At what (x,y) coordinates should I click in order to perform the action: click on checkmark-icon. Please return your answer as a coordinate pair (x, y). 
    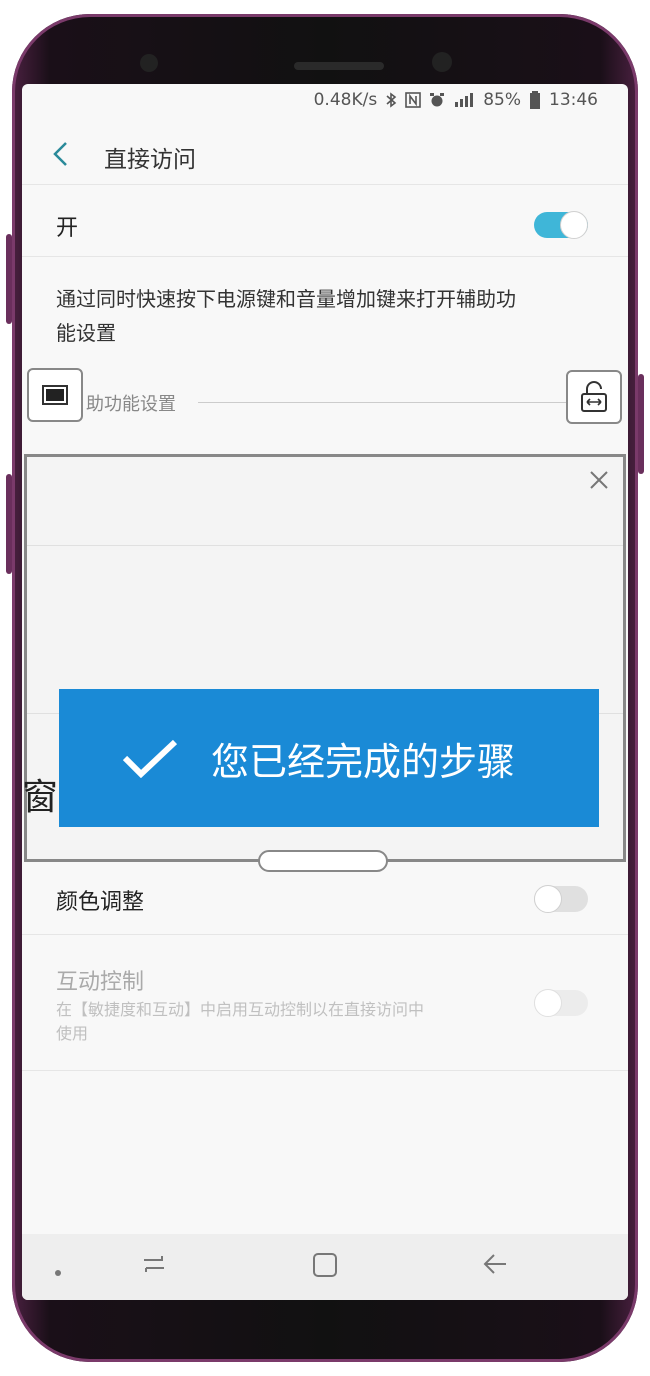
    Looking at the image, I should click on (150, 758).